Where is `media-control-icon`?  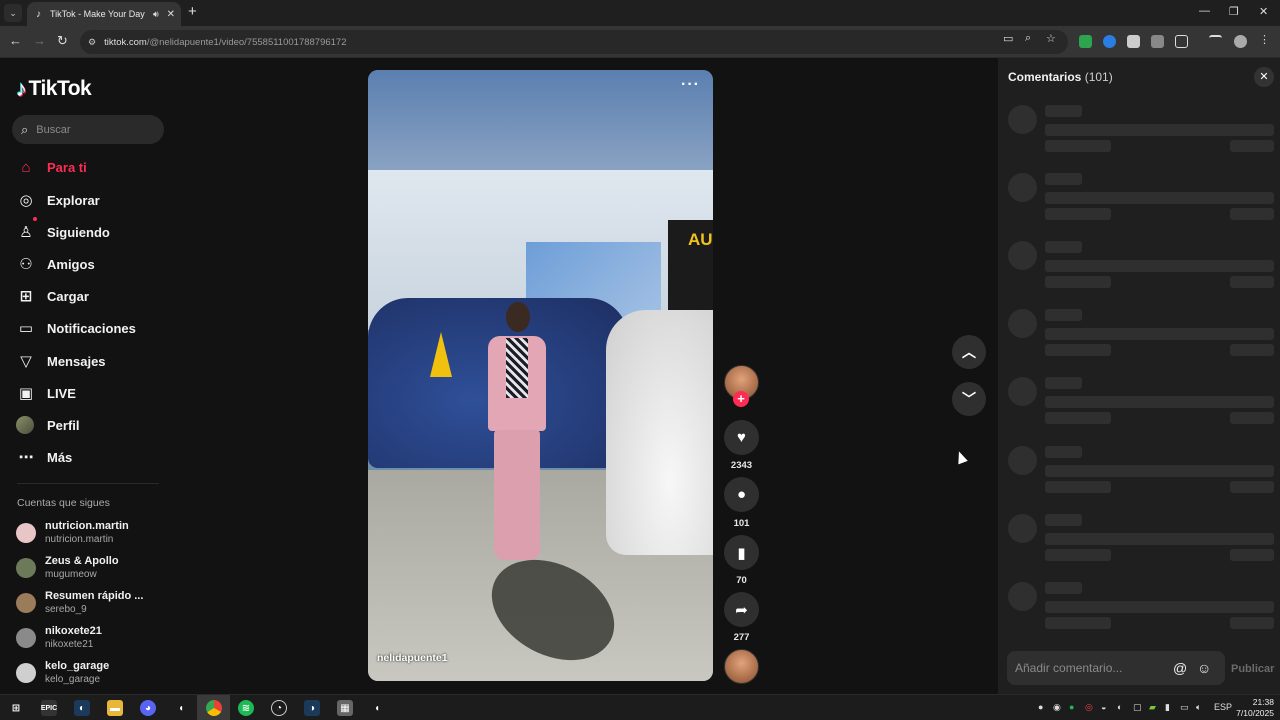 media-control-icon is located at coordinates (1215, 41).